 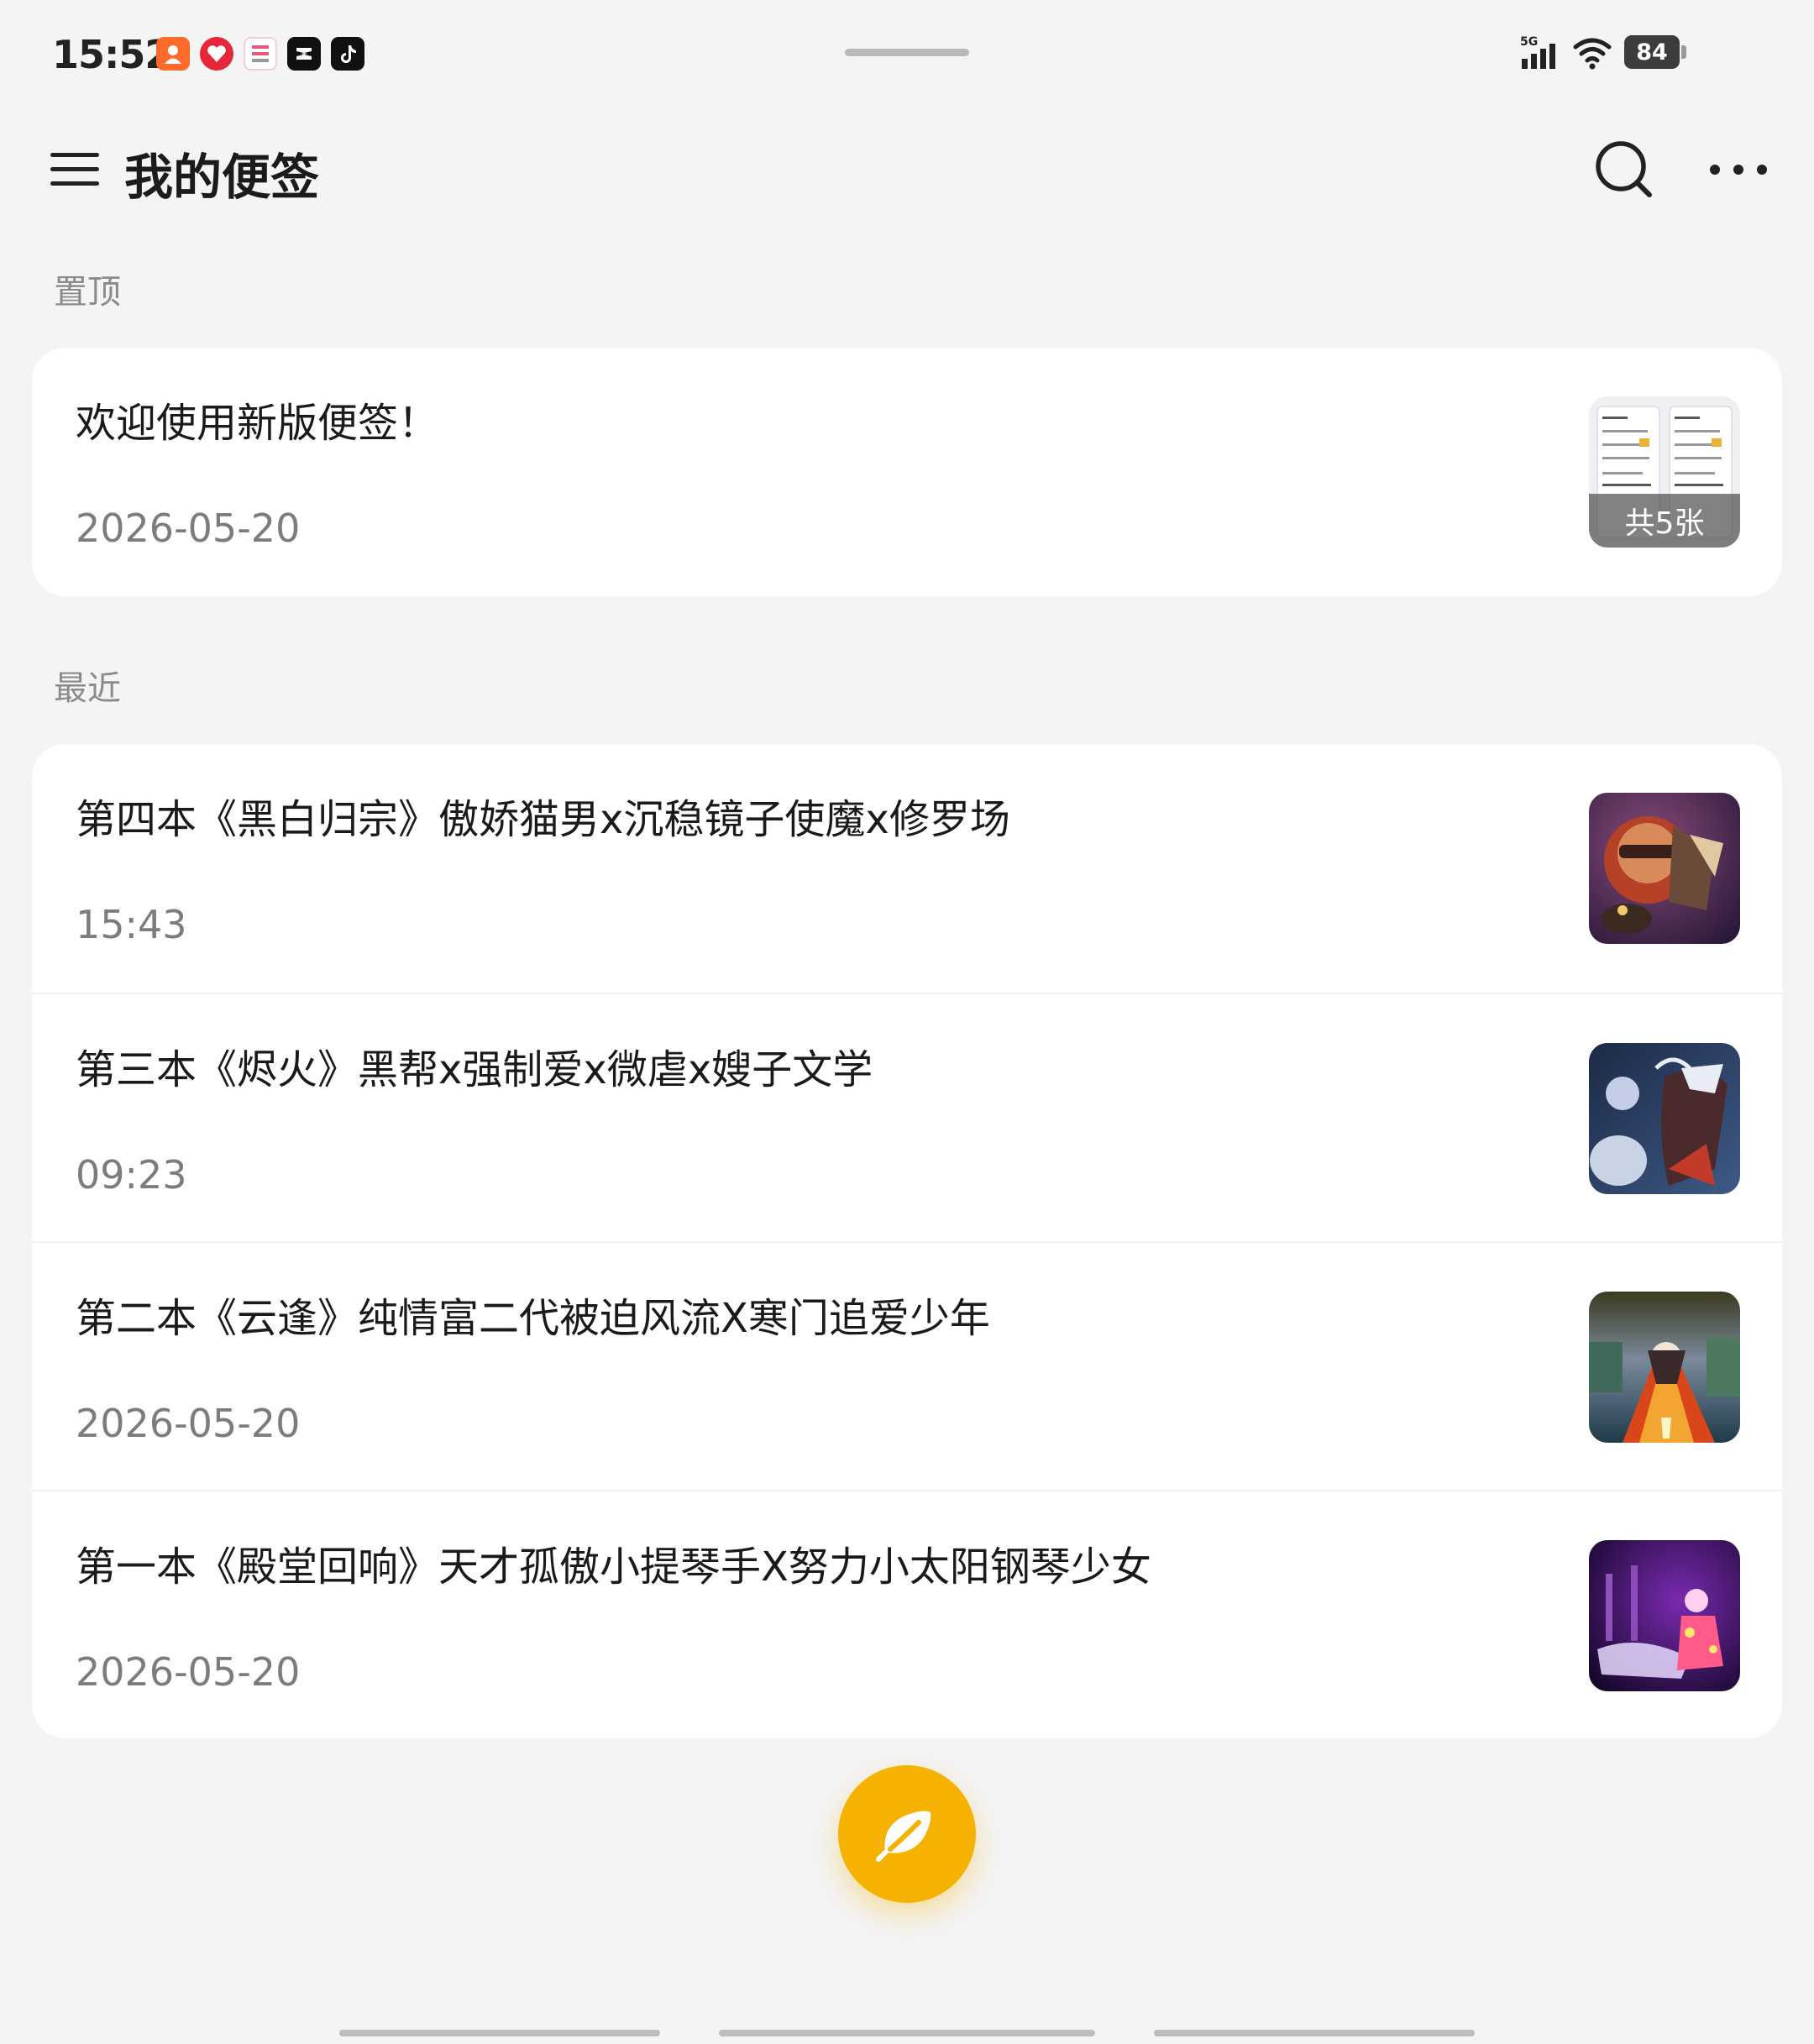 What do you see at coordinates (216, 54) in the screenshot?
I see `app-icon-red` at bounding box center [216, 54].